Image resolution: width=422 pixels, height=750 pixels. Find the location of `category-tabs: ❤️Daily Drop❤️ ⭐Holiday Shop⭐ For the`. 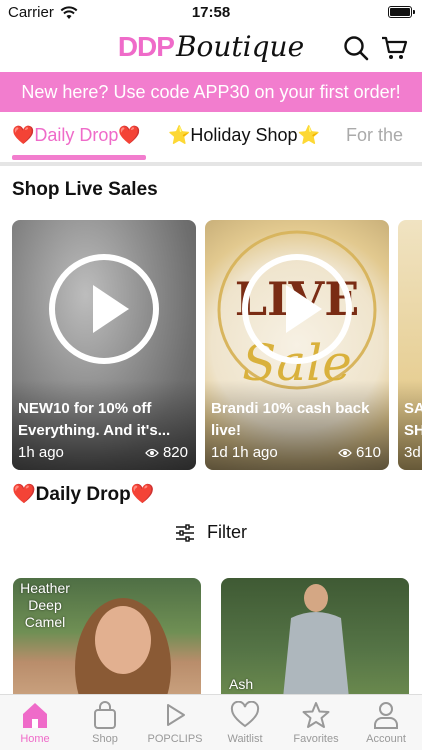

category-tabs: ❤️Daily Drop❤️ ⭐Holiday Shop⭐ For the is located at coordinates (211, 139).